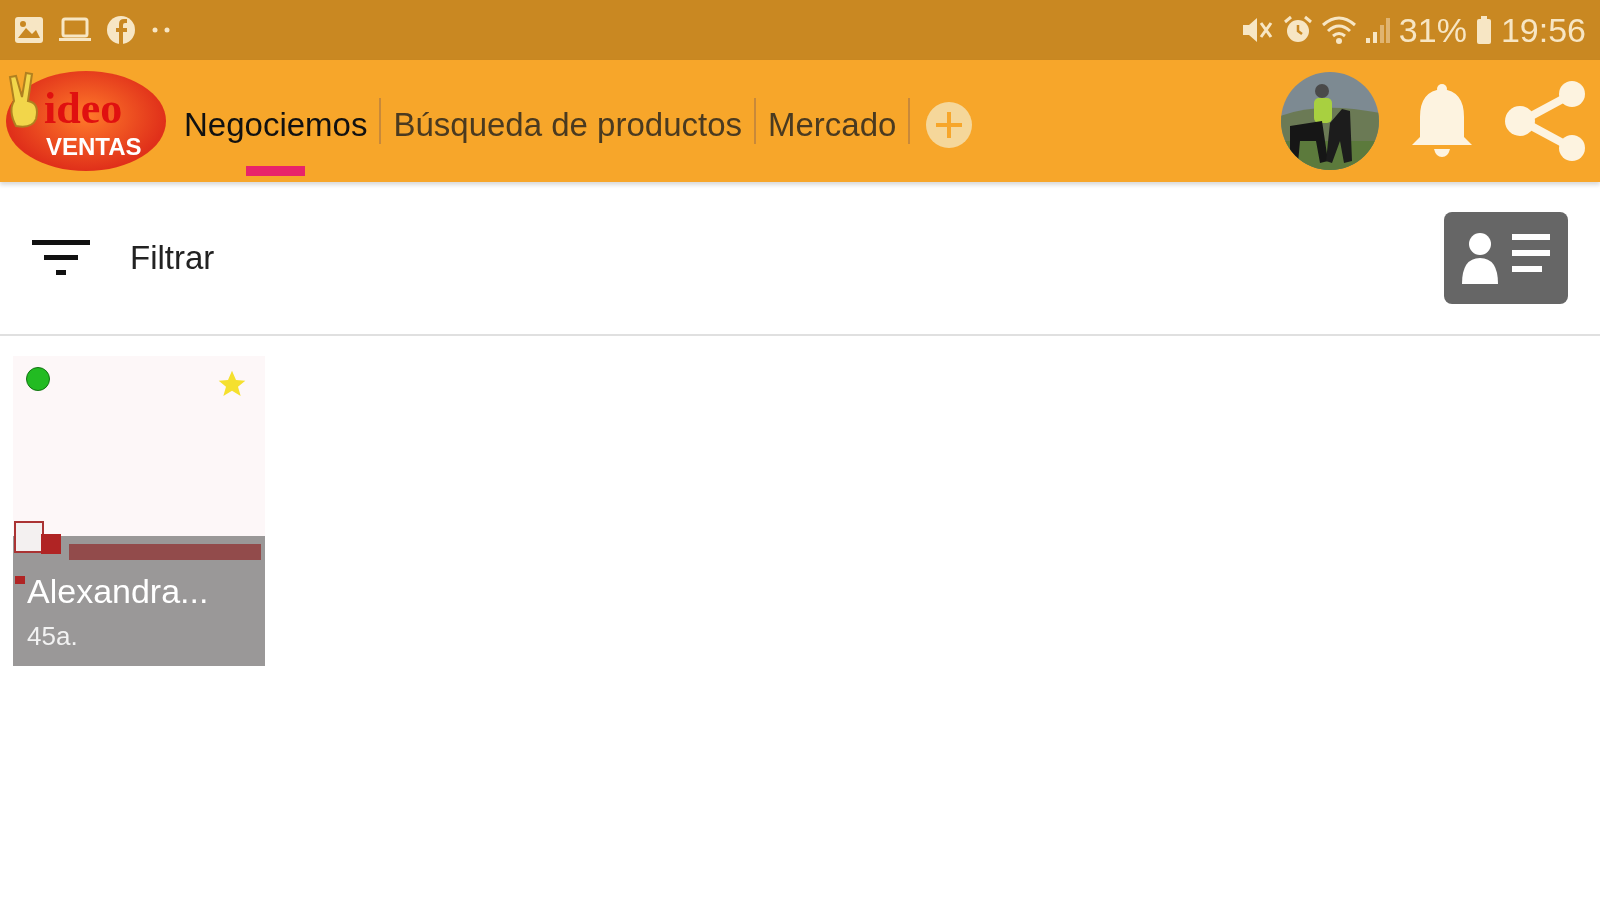 The height and width of the screenshot is (900, 1600). What do you see at coordinates (83, 108) in the screenshot?
I see `logo-word: ideo` at bounding box center [83, 108].